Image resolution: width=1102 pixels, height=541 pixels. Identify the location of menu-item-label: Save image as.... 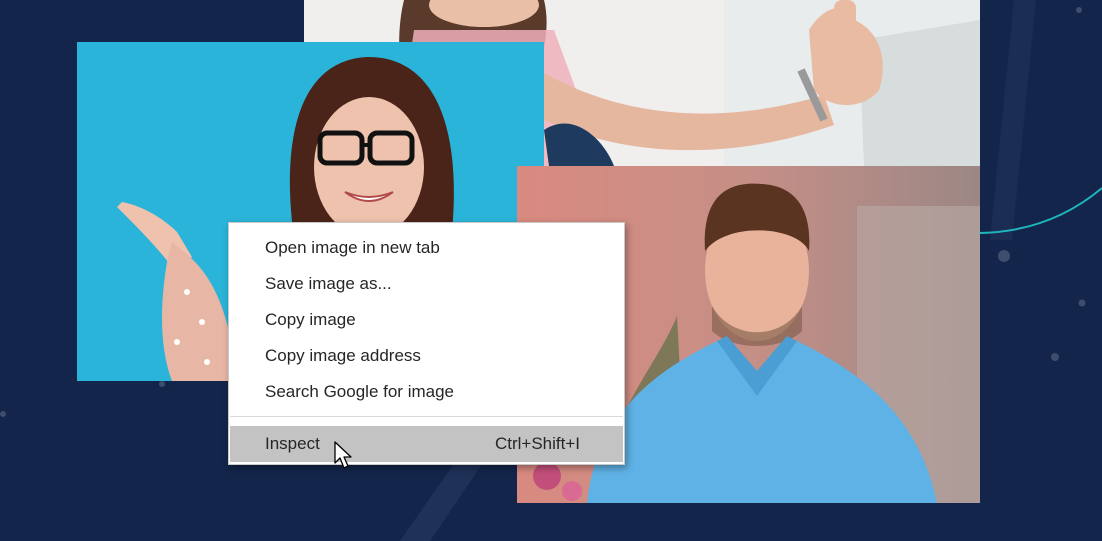
(328, 283).